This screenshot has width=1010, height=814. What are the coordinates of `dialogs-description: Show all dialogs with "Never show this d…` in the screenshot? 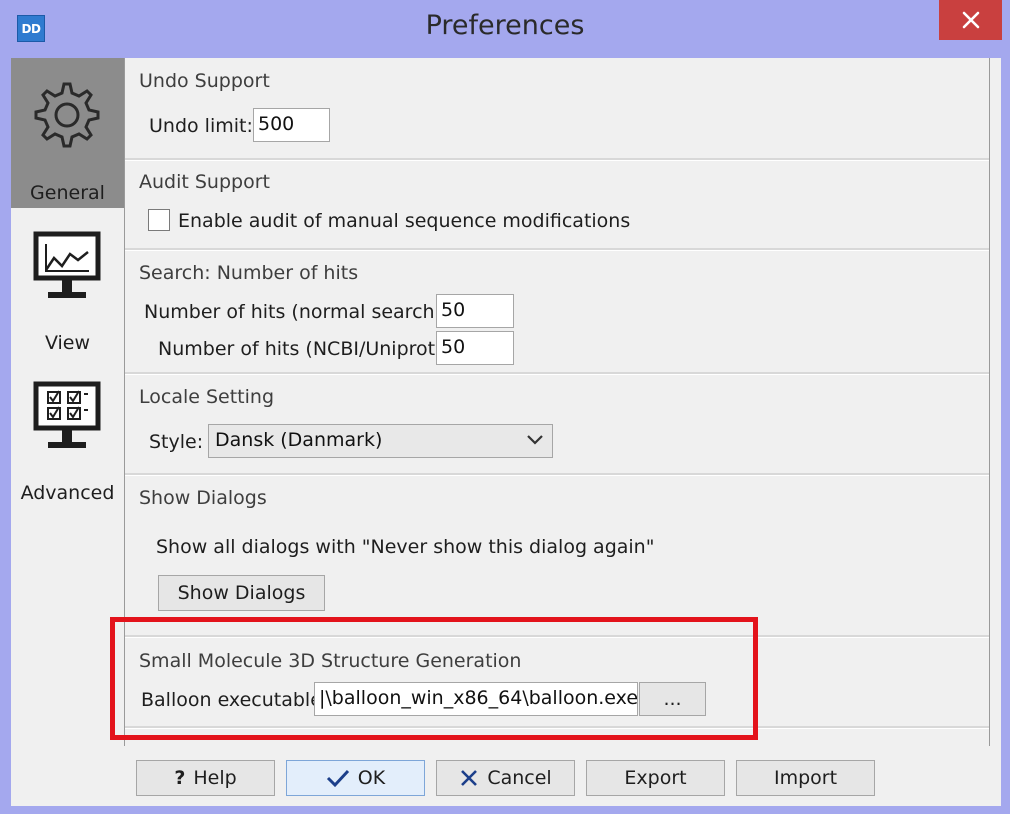 It's located at (405, 547).